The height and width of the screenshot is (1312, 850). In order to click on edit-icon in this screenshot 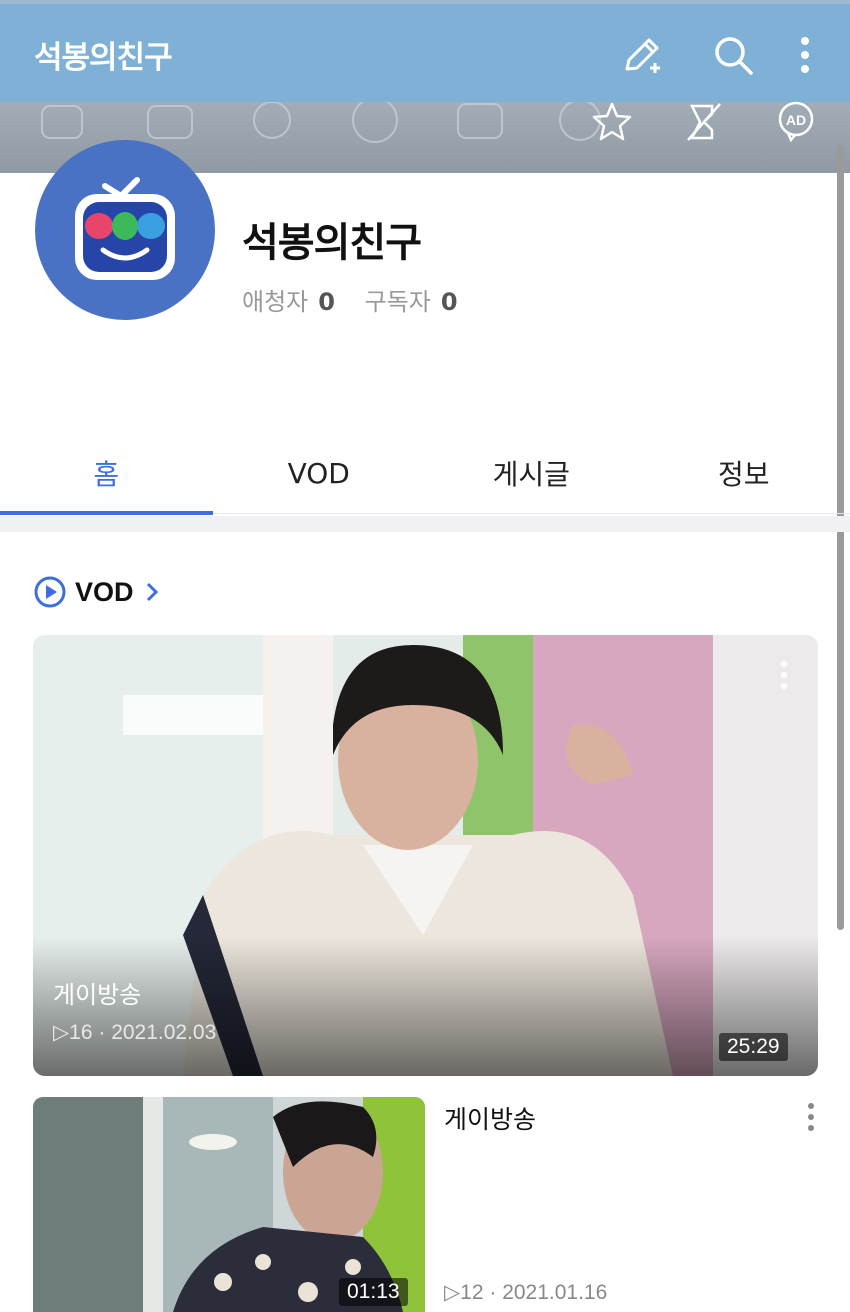, I will do `click(643, 55)`.